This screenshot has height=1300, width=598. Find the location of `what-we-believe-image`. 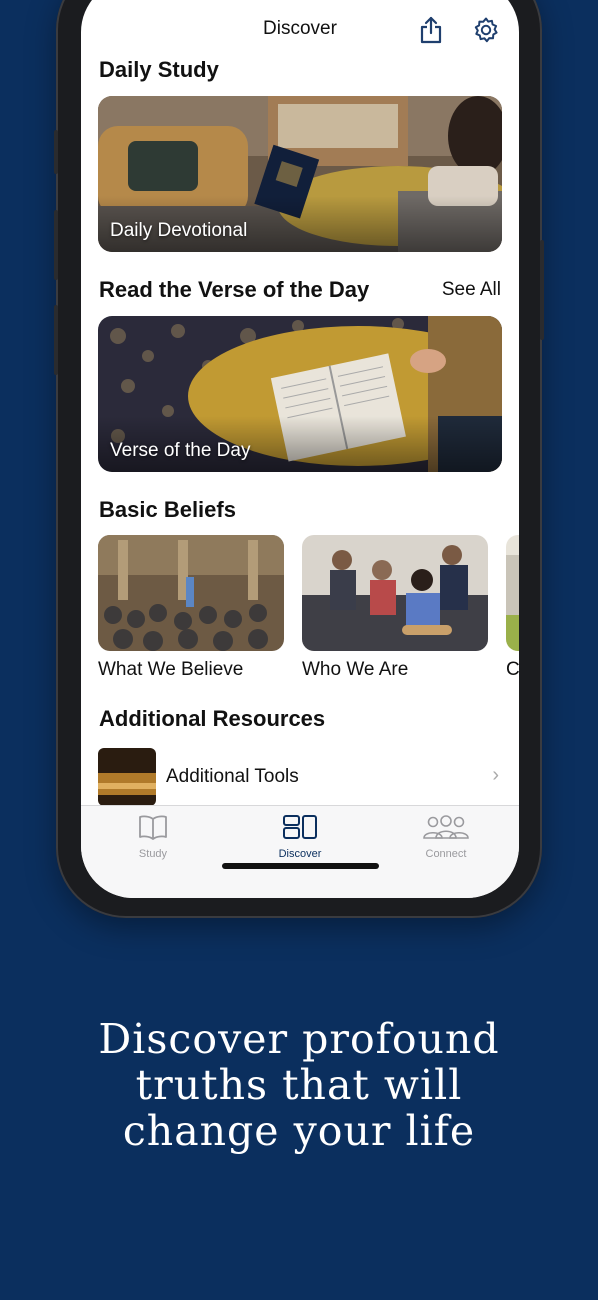

what-we-believe-image is located at coordinates (191, 593).